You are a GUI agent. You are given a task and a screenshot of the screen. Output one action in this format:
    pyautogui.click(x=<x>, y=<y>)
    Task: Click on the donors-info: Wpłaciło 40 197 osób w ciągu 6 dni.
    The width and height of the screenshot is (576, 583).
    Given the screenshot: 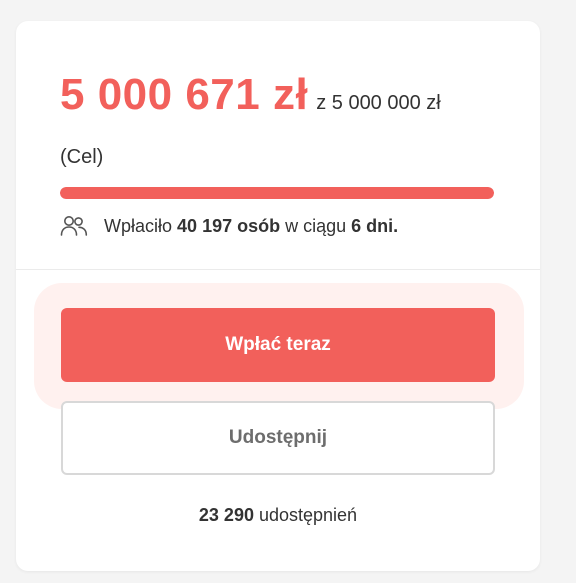 What is the action you would take?
    pyautogui.click(x=278, y=226)
    